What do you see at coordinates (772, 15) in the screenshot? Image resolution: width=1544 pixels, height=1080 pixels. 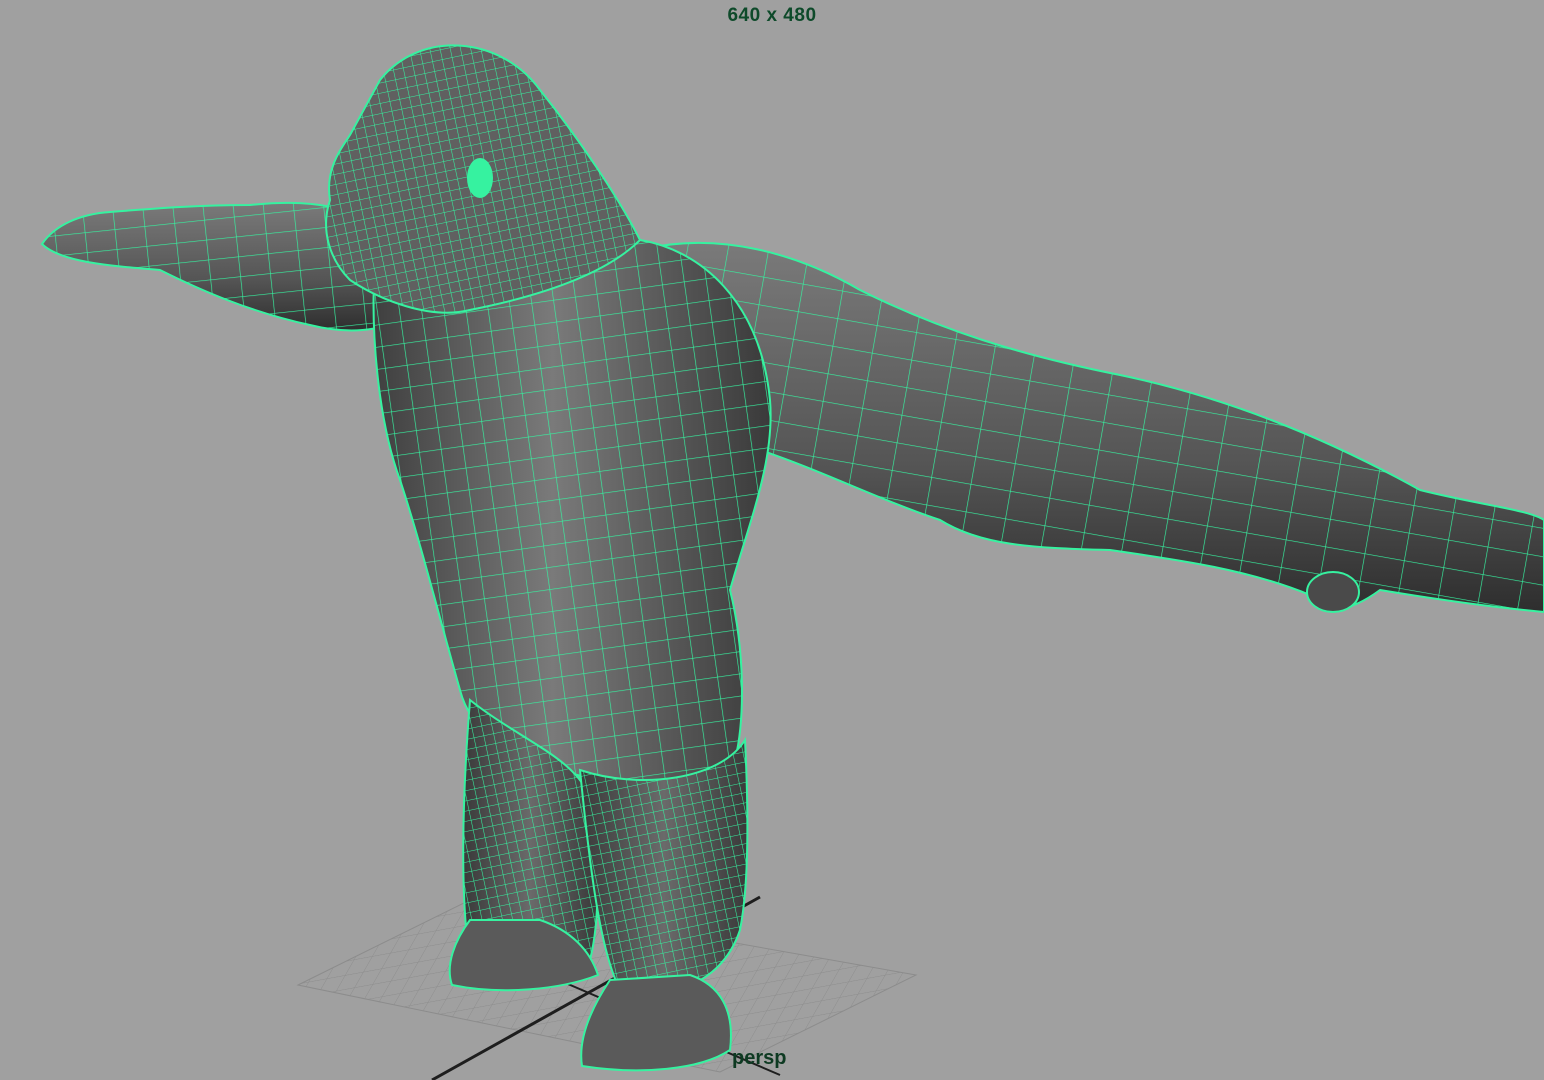 I see `resolution-gate-label: 640 x 480` at bounding box center [772, 15].